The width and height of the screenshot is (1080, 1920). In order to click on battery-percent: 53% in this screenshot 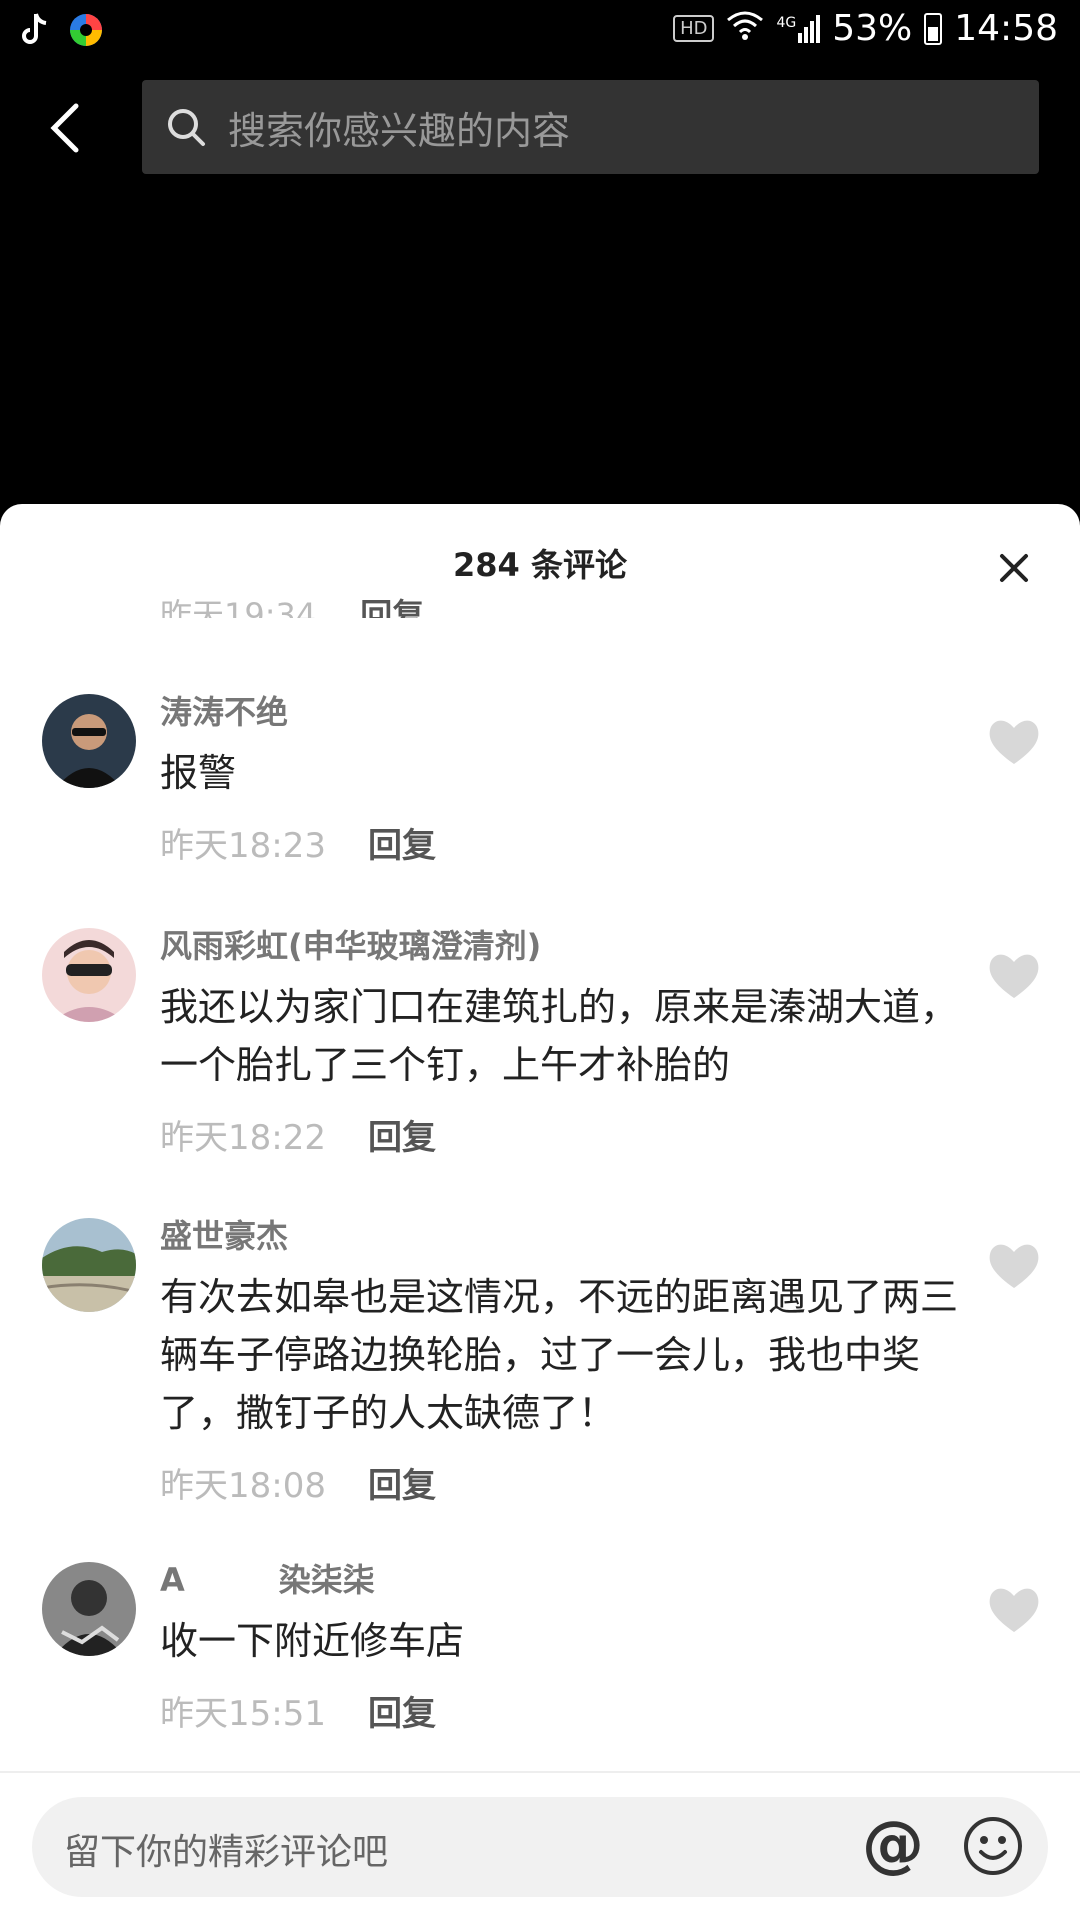, I will do `click(872, 28)`.